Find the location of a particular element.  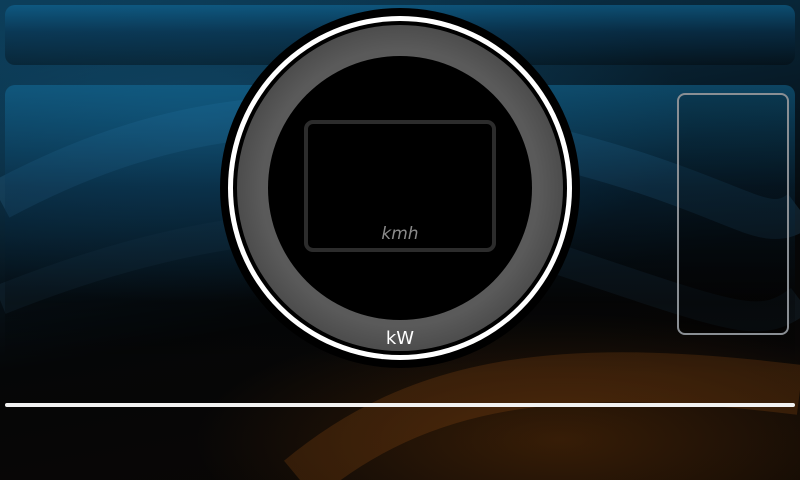

side-indicator-panel is located at coordinates (733, 214).